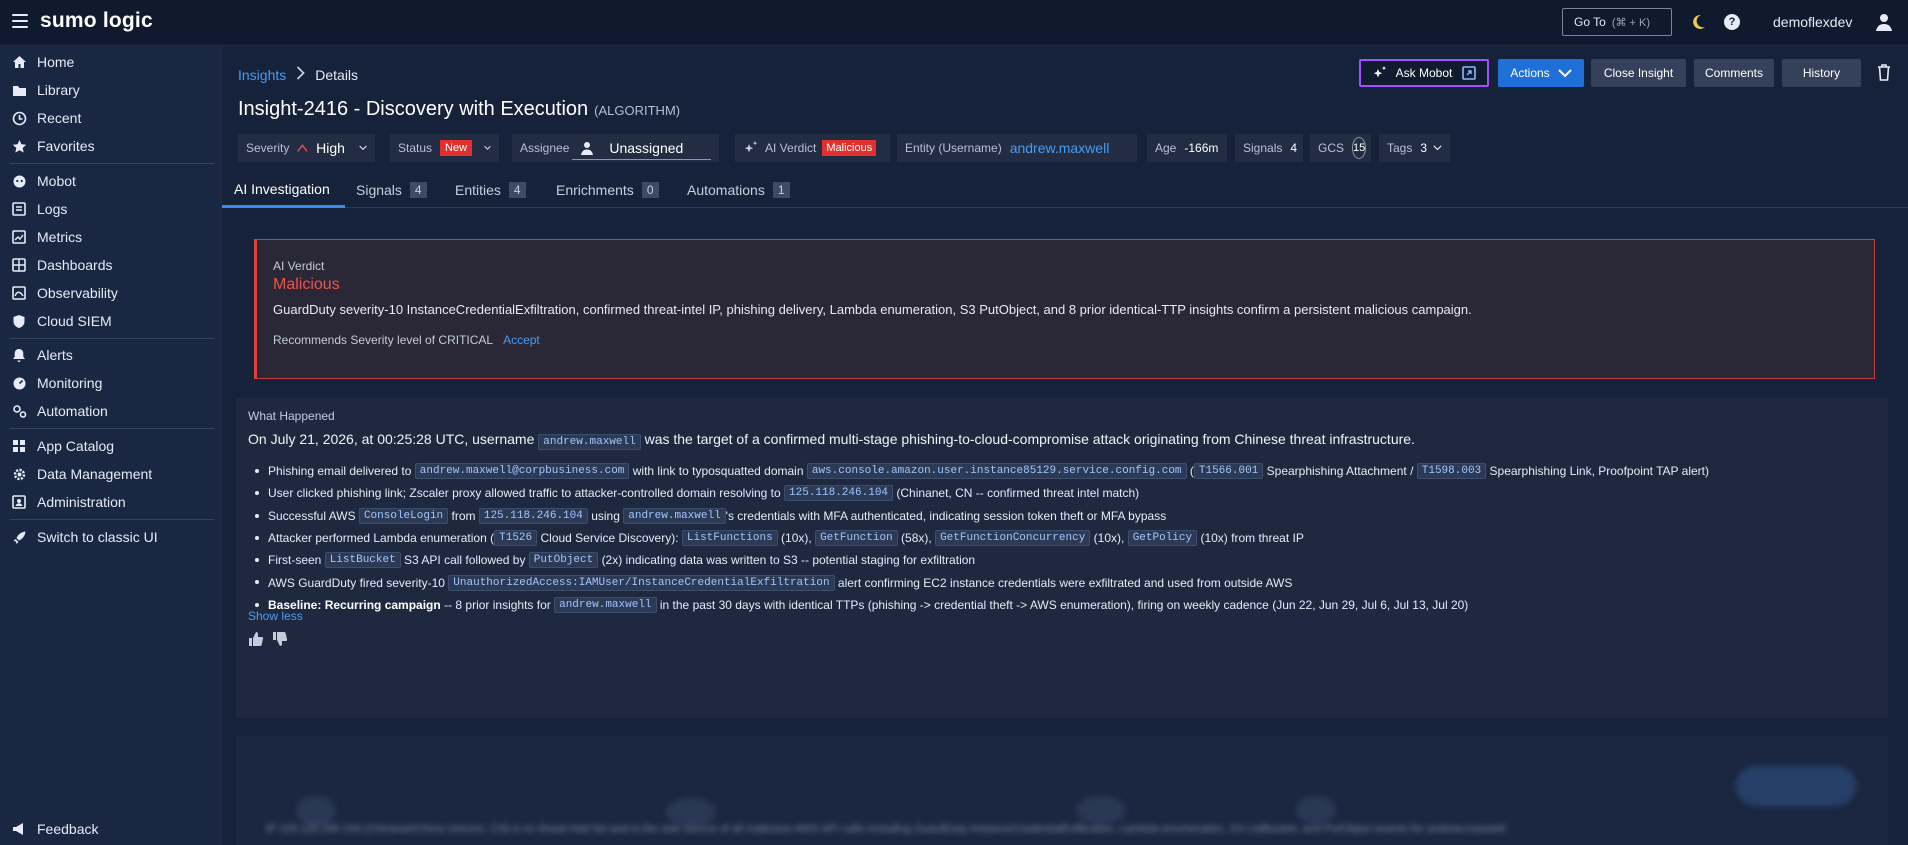 This screenshot has height=845, width=1908. What do you see at coordinates (1530, 73) in the screenshot?
I see `actions-label: Actions` at bounding box center [1530, 73].